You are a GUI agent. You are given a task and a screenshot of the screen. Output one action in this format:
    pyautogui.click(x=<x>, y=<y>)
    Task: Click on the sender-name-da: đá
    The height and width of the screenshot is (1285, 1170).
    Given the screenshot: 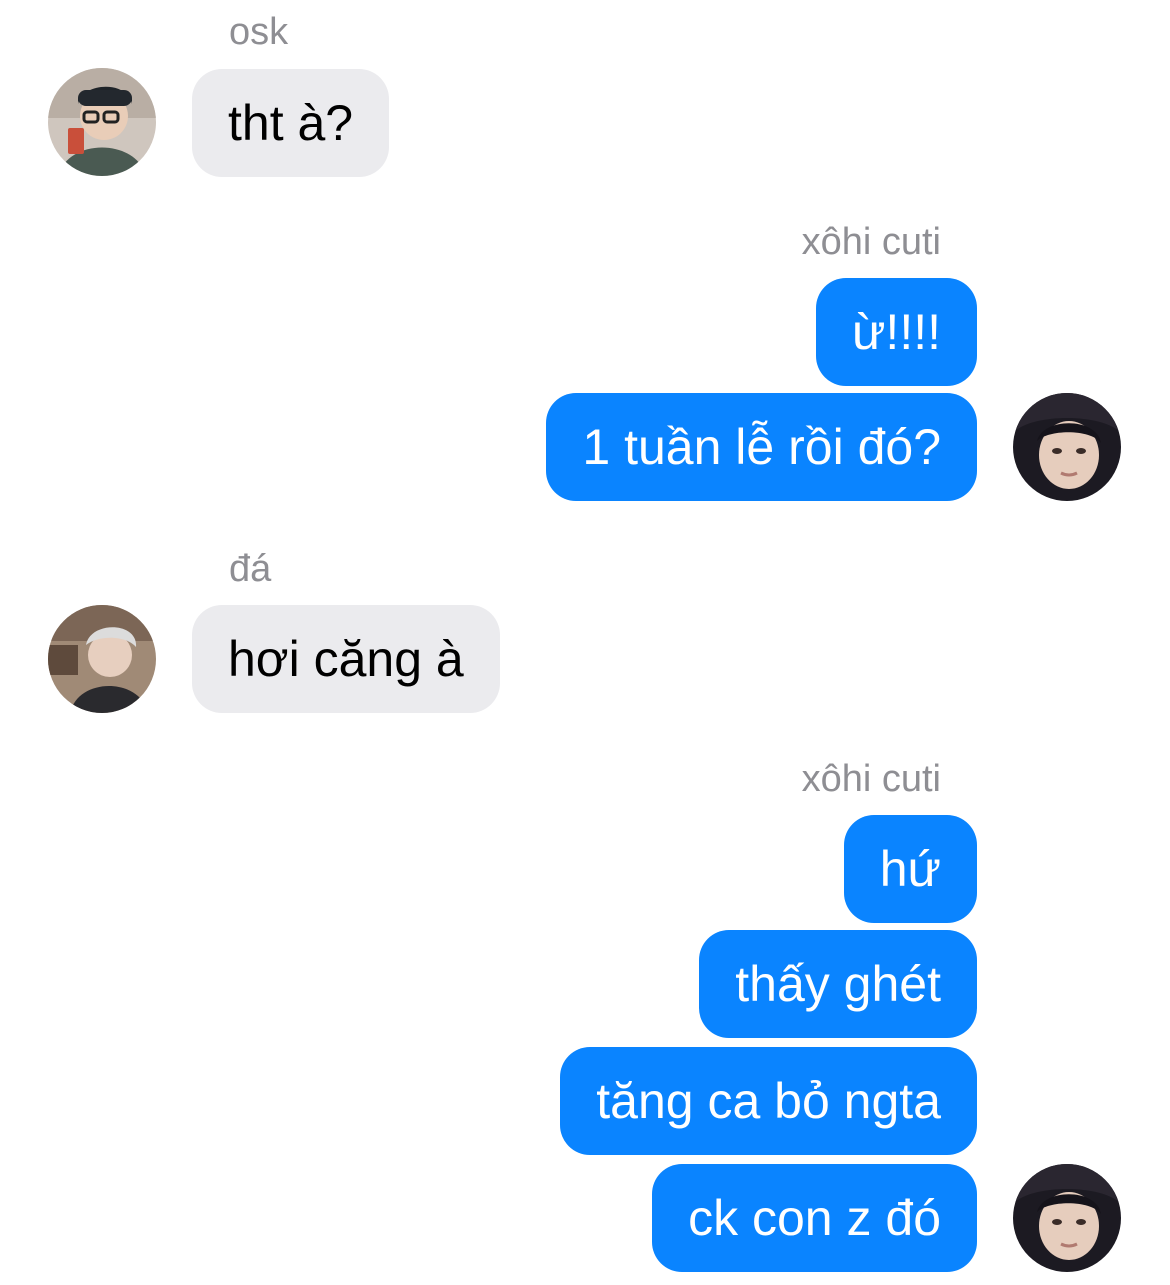 What is the action you would take?
    pyautogui.click(x=250, y=569)
    